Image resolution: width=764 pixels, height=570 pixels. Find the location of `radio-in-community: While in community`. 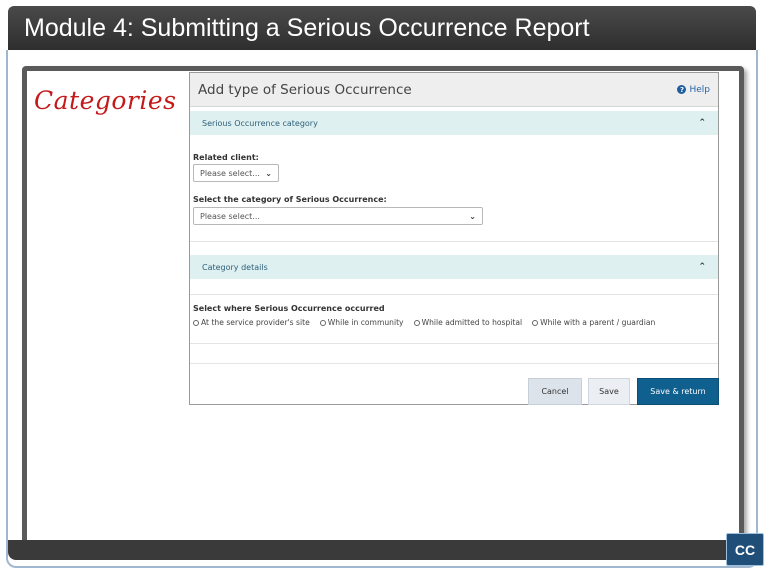

radio-in-community: While in community is located at coordinates (361, 322).